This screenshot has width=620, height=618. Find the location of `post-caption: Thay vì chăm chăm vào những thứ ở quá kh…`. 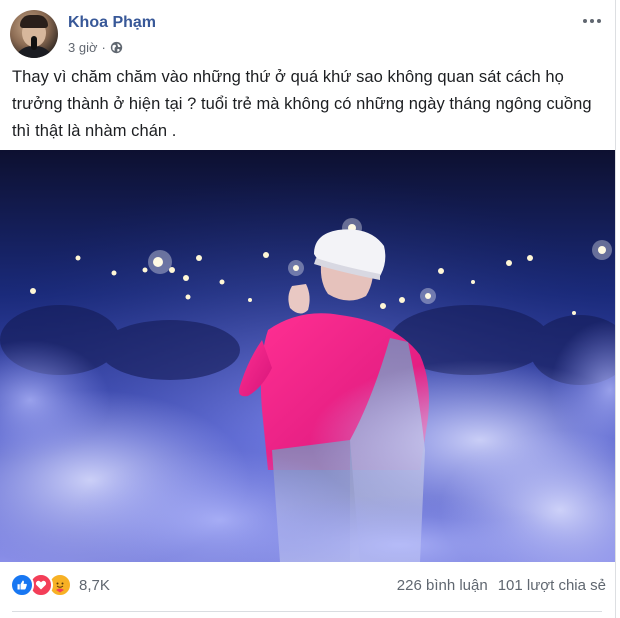

post-caption: Thay vì chăm chăm vào những thứ ở quá kh… is located at coordinates (309, 104).